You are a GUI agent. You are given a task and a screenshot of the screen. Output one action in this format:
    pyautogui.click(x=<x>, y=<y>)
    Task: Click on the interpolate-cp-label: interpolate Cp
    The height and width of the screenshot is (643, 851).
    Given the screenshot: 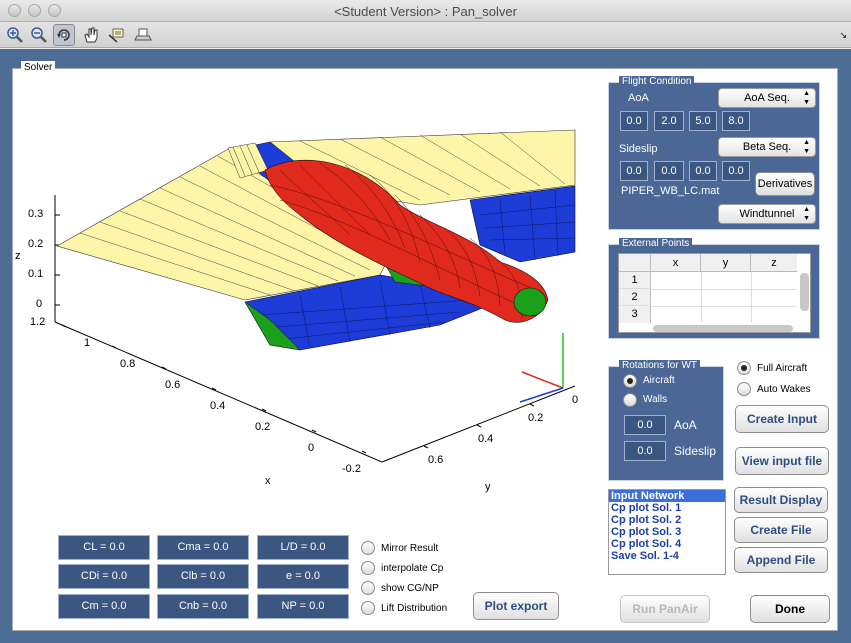 What is the action you would take?
    pyautogui.click(x=412, y=568)
    